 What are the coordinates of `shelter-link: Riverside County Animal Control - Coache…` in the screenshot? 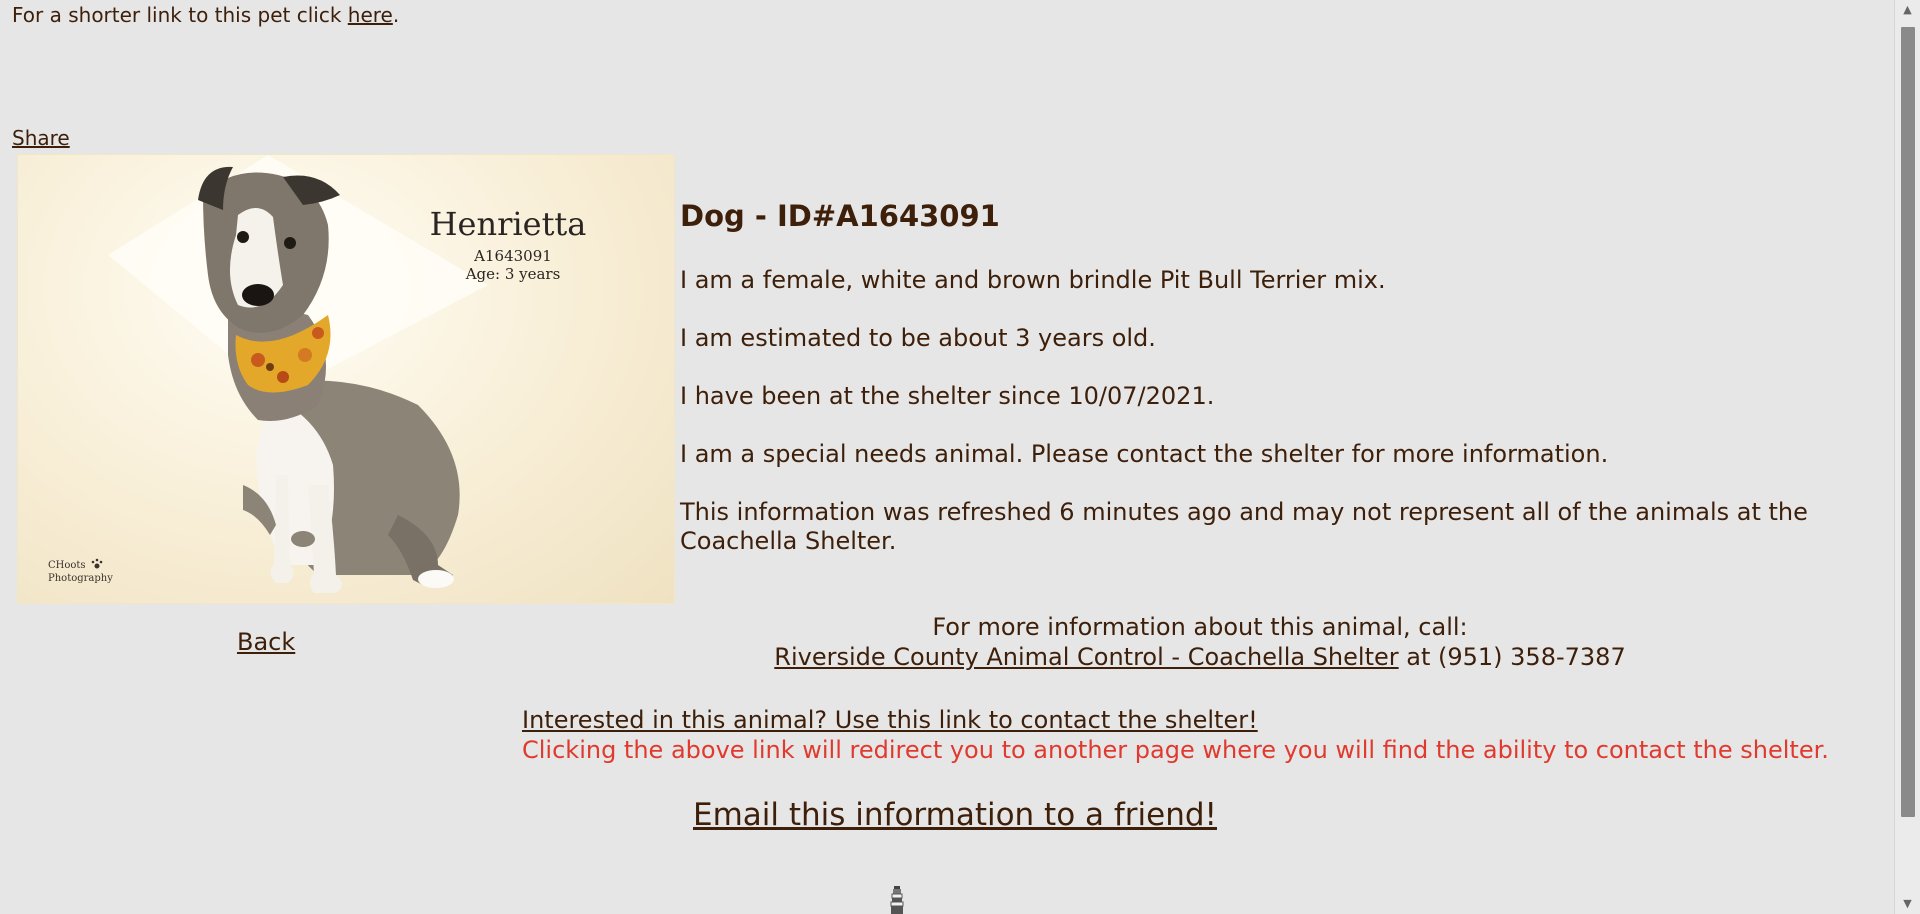 It's located at (1086, 657).